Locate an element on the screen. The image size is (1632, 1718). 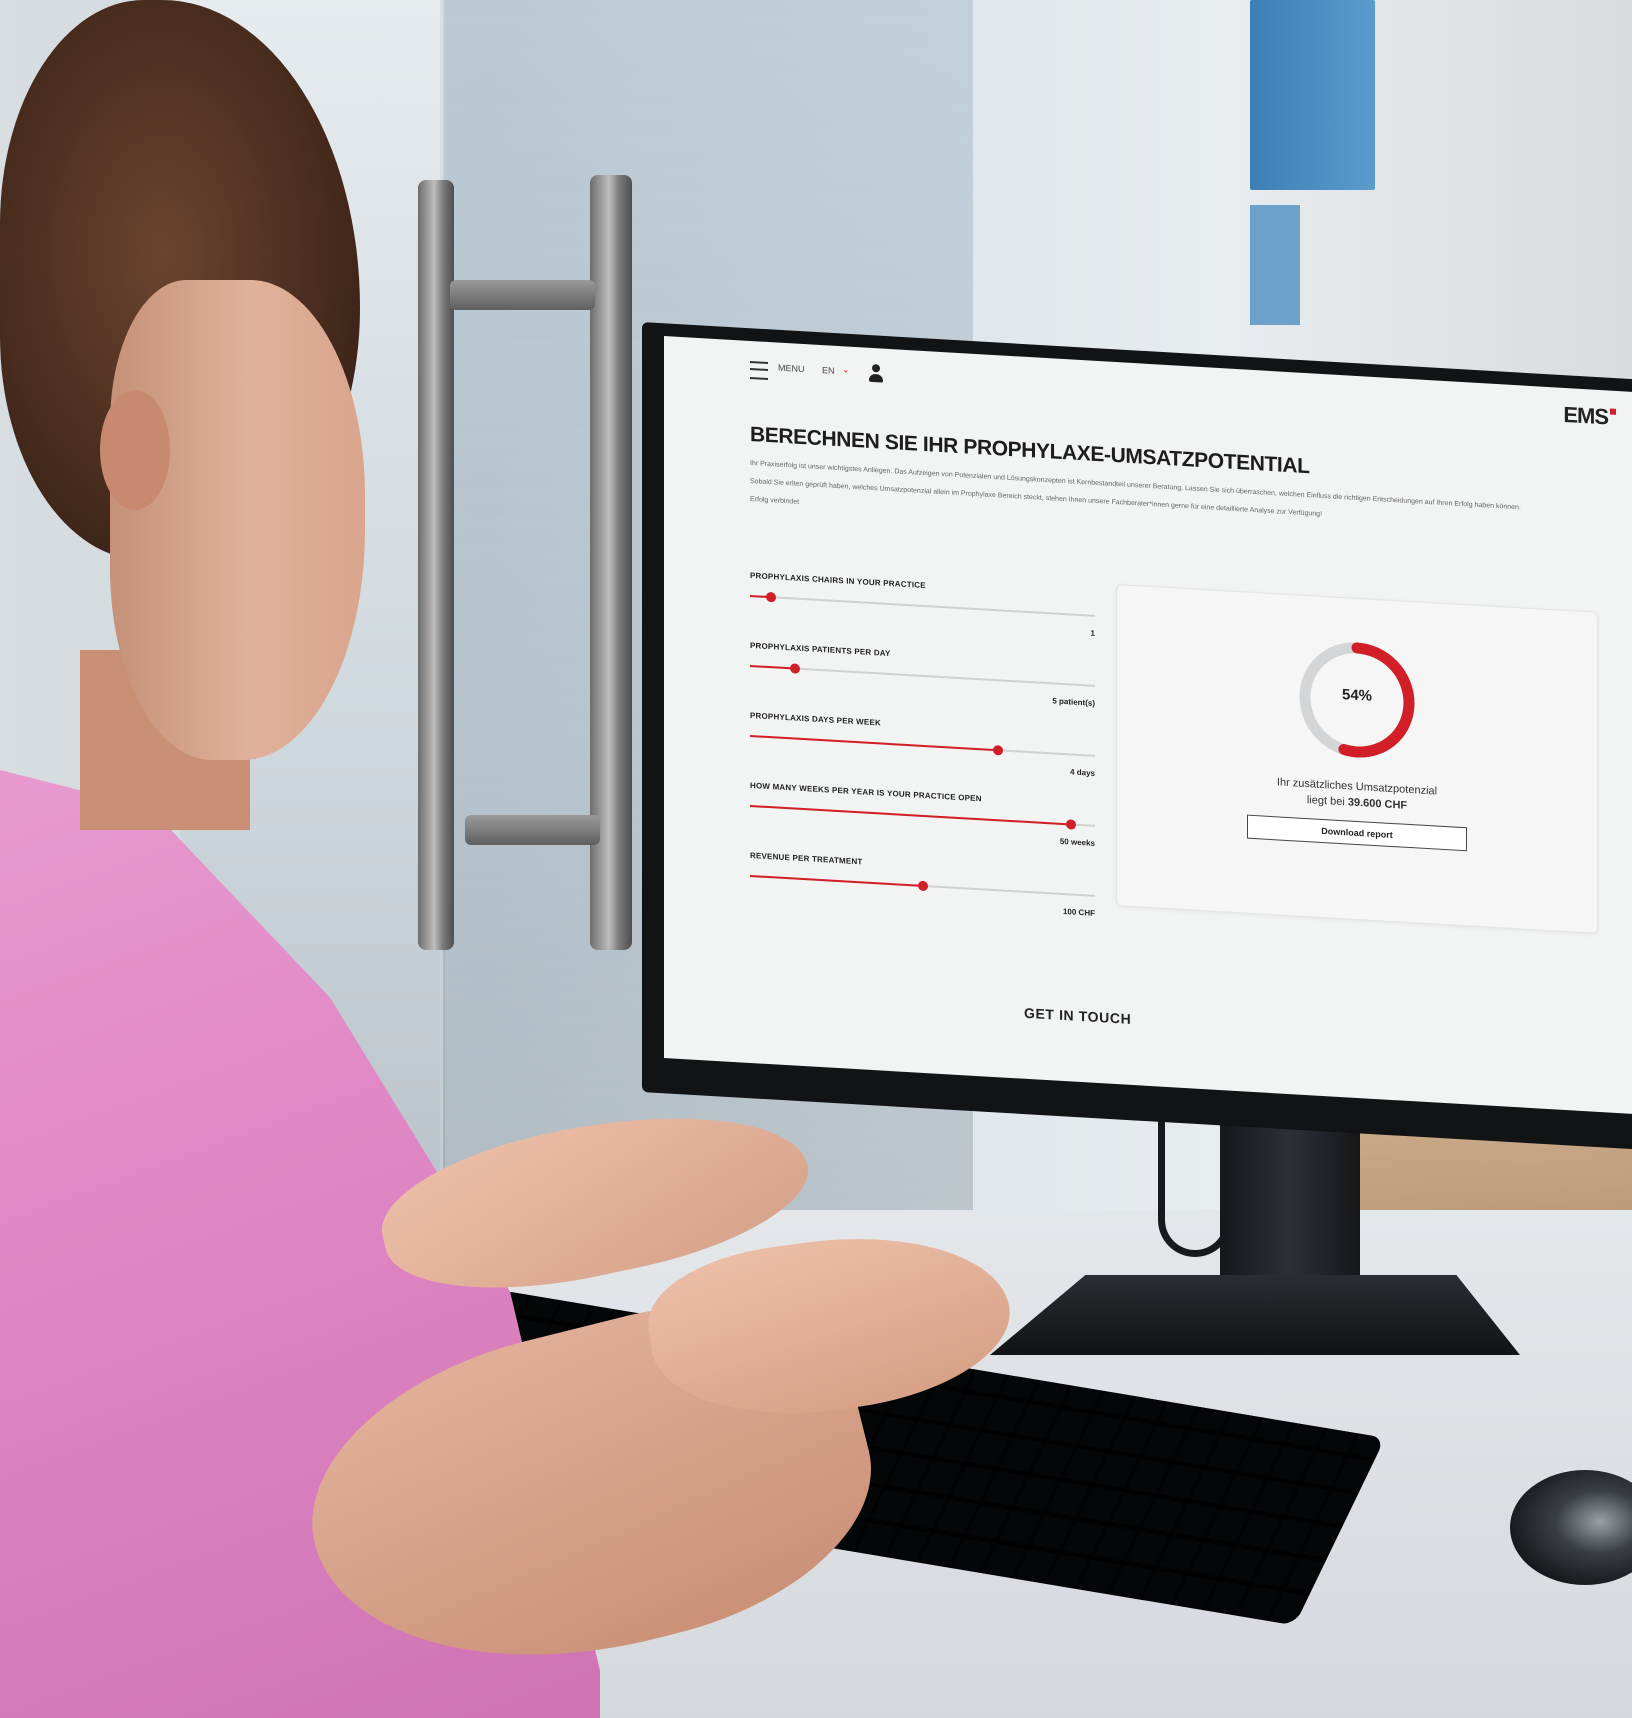
slider-label: PROPHYLAXIS CHAIRS IN YOUR PRACTICE is located at coordinates (838, 580).